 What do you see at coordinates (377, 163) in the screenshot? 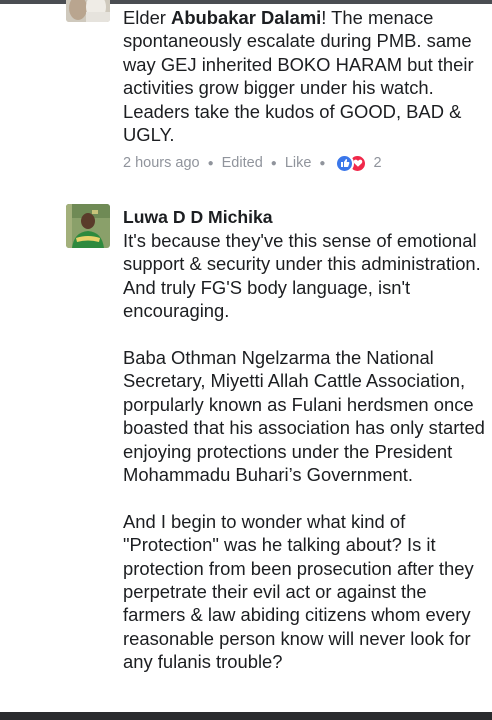
I see `reaction-count: 2` at bounding box center [377, 163].